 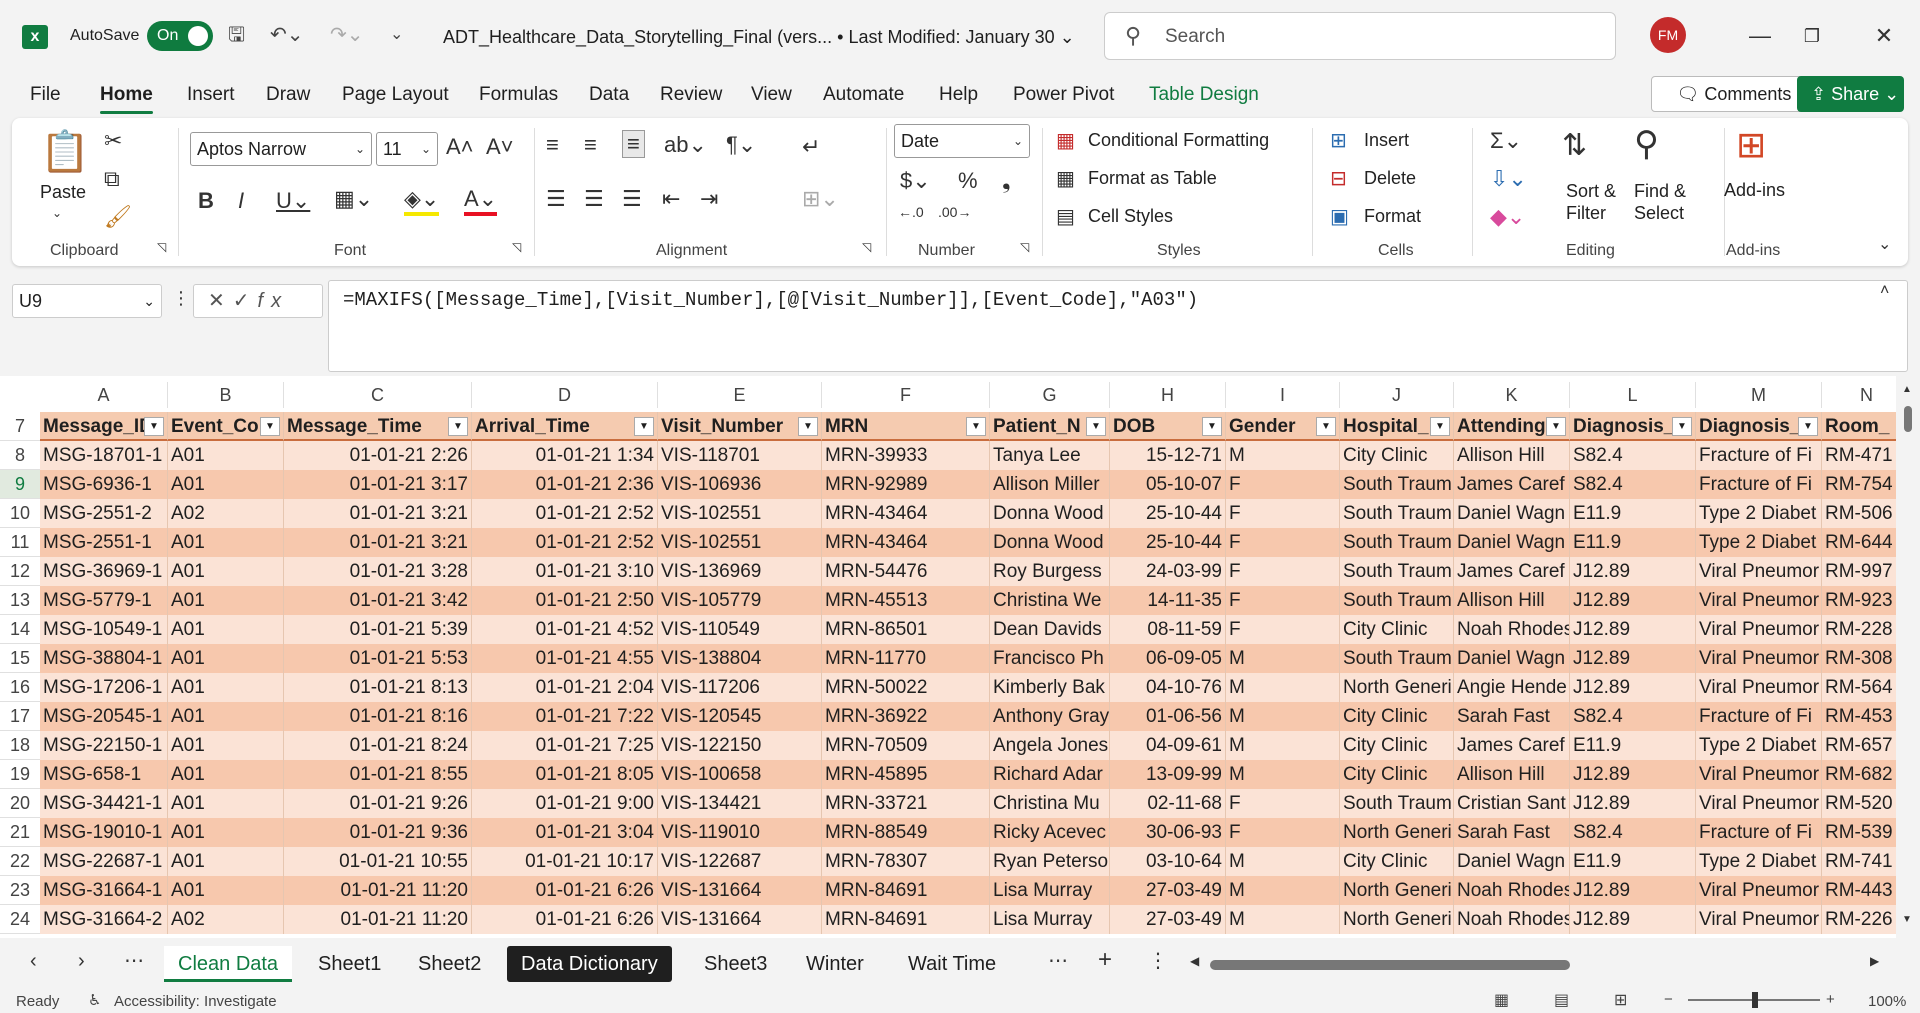 I want to click on share-button: ⇪ Share ⌄, so click(x=1850, y=94).